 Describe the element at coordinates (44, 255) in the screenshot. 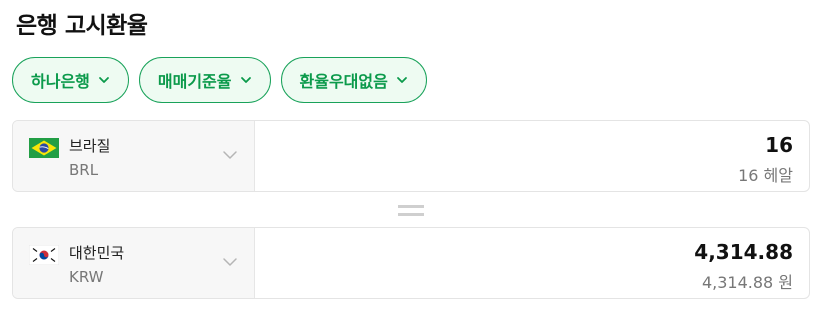

I see `south-korea-flag-icon` at that location.